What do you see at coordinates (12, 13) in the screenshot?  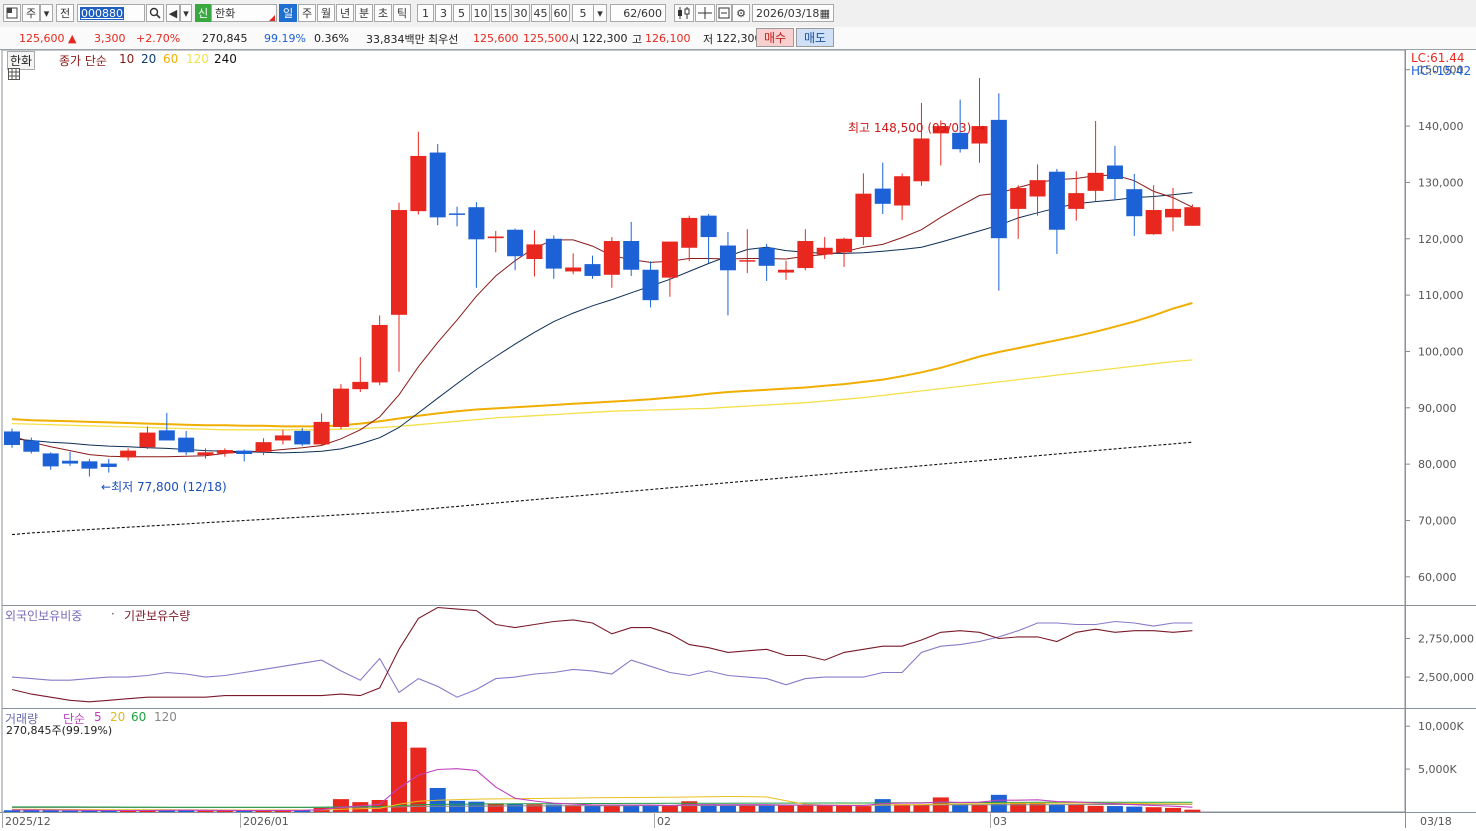 I see `window-layout-icon` at bounding box center [12, 13].